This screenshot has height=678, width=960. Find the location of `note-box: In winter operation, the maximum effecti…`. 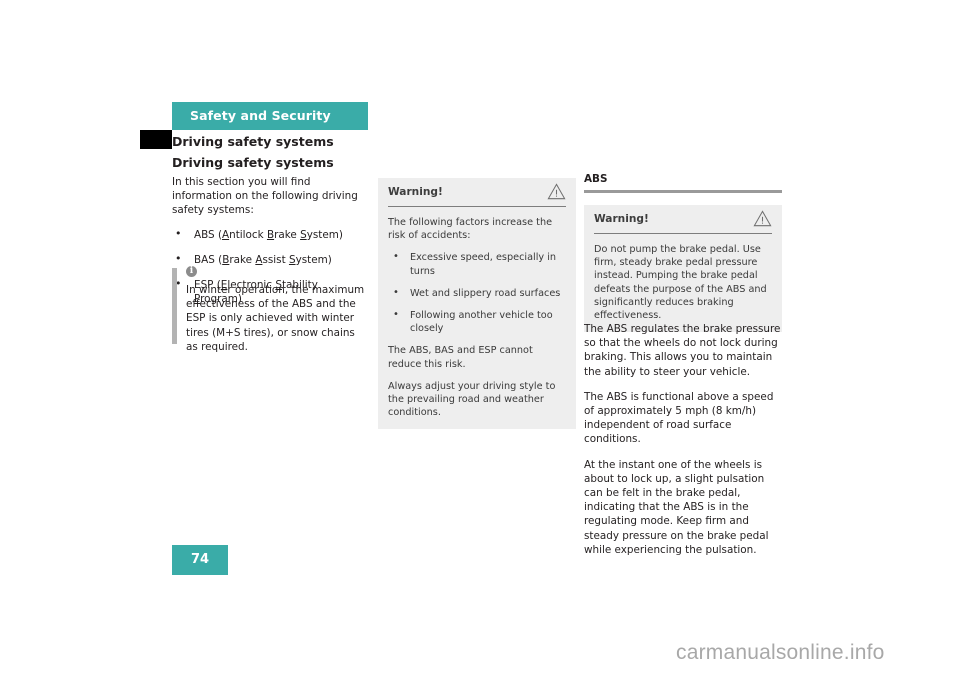

note-box: In winter operation, the maximum effecti… is located at coordinates (269, 309).